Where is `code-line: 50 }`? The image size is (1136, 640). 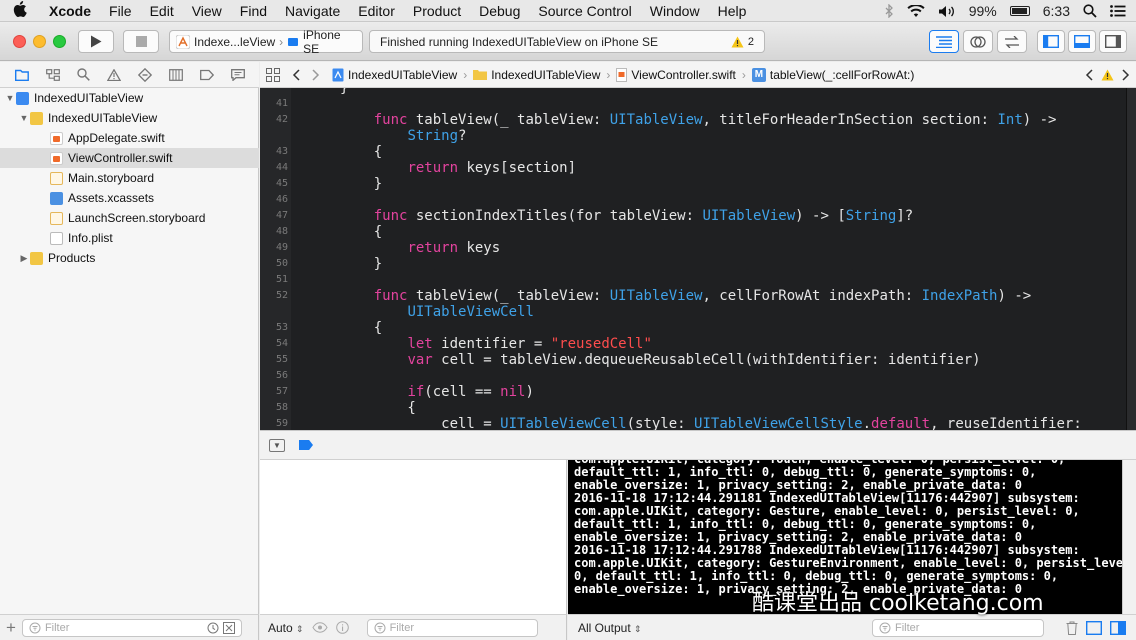 code-line: 50 } is located at coordinates (698, 264).